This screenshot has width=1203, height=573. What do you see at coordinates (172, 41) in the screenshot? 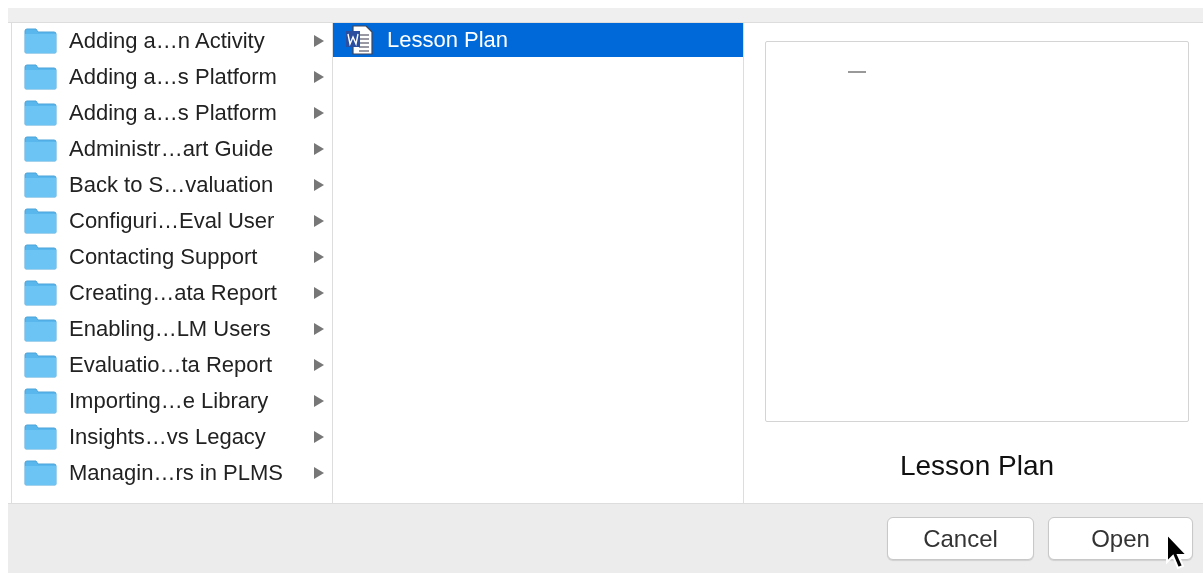
I see `folder-item: Adding a…n Activity` at bounding box center [172, 41].